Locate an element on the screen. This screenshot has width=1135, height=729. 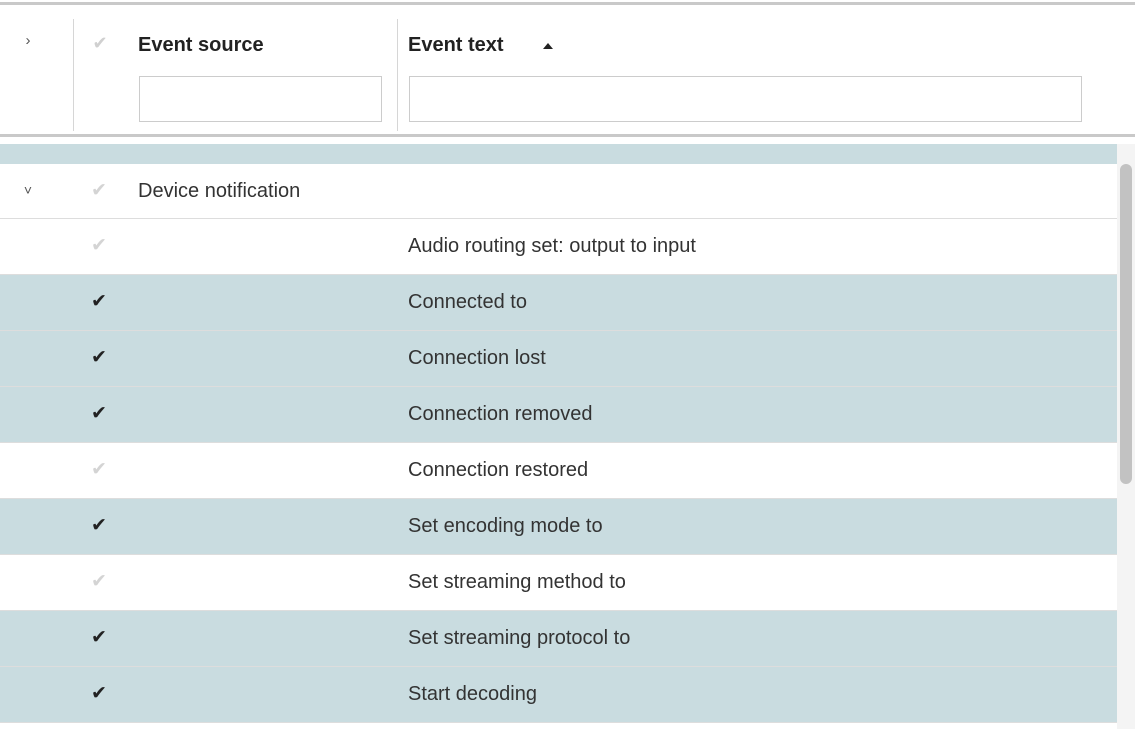
table-row: ✔ Set streaming protocol to is located at coordinates (558, 639).